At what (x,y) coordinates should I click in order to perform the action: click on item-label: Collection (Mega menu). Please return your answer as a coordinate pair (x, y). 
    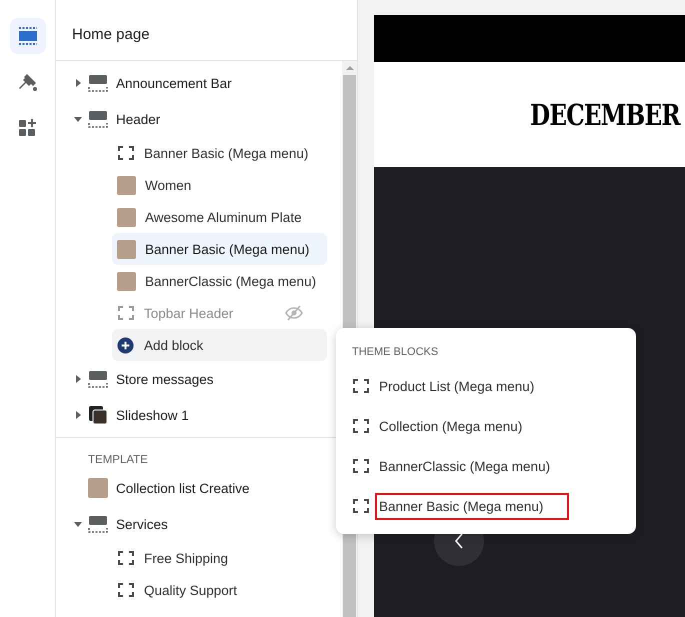
    Looking at the image, I should click on (451, 427).